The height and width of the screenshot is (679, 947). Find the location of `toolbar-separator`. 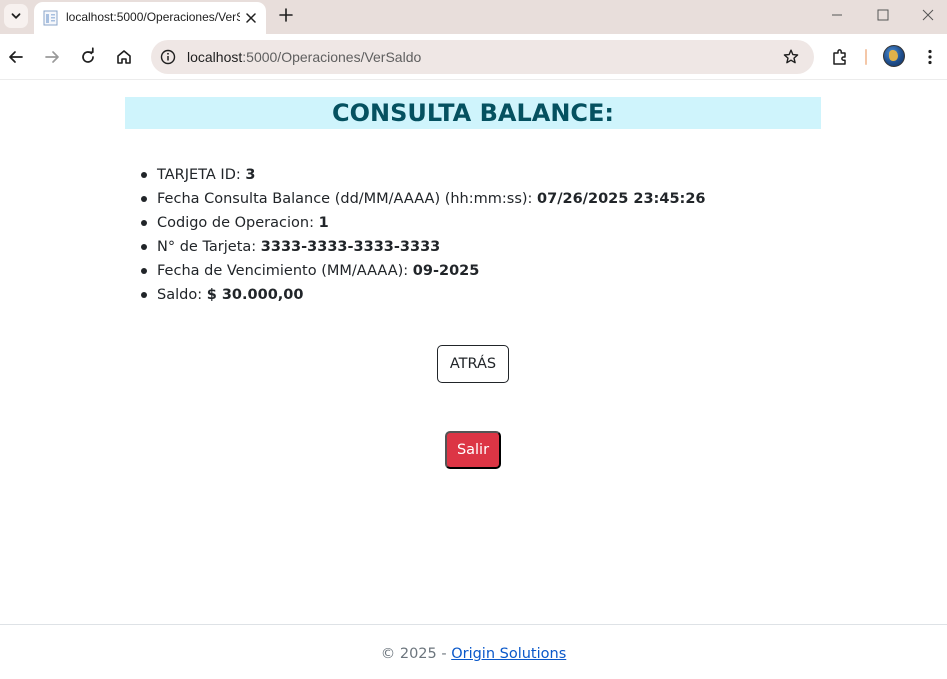

toolbar-separator is located at coordinates (866, 57).